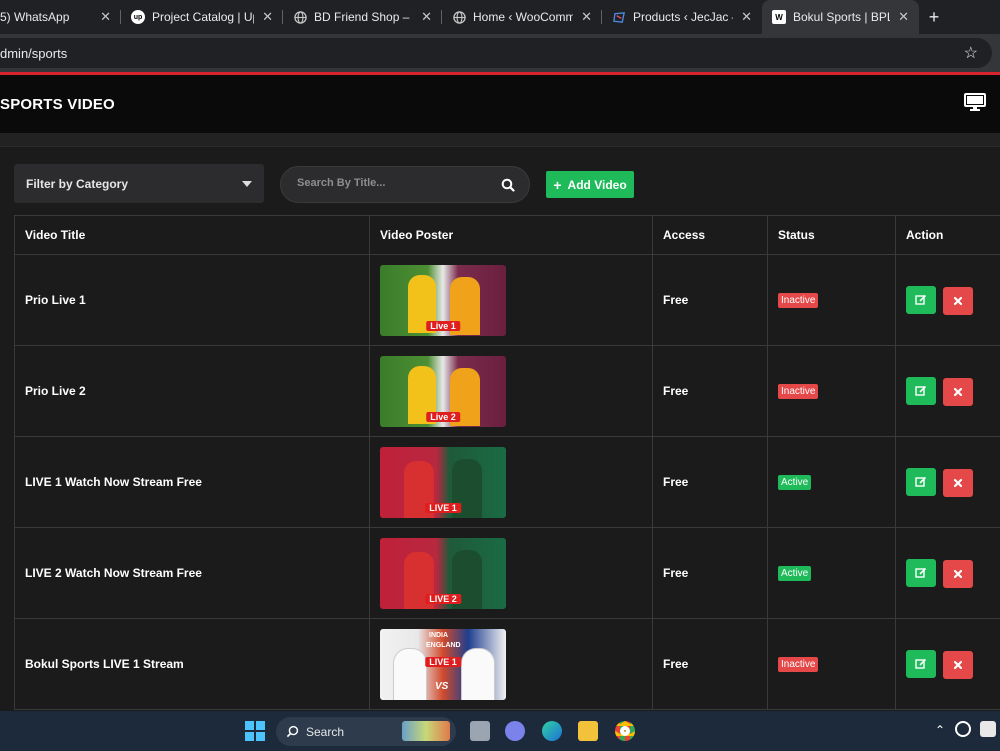 The image size is (1000, 751). I want to click on video-title-cell: LIVE 2 Watch Now Stream Free, so click(192, 573).